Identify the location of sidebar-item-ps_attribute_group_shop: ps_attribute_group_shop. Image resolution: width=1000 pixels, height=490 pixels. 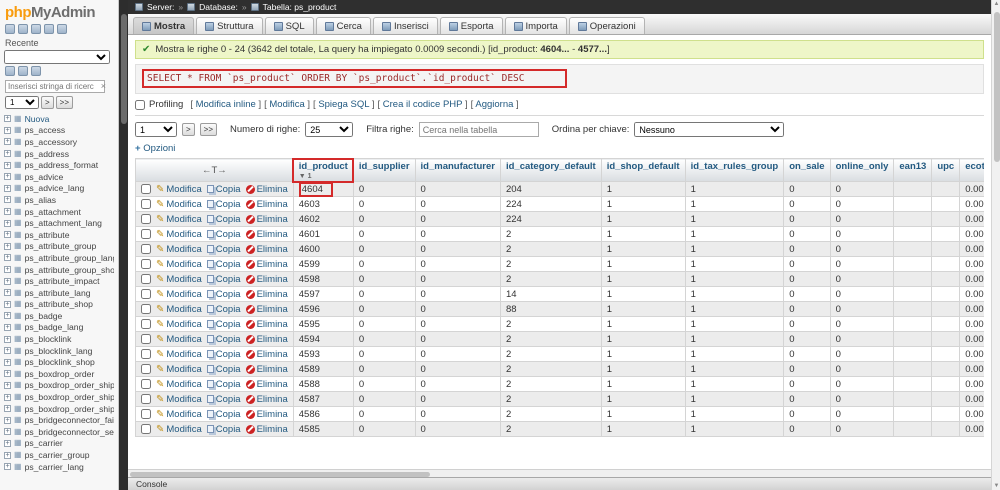
(59, 270).